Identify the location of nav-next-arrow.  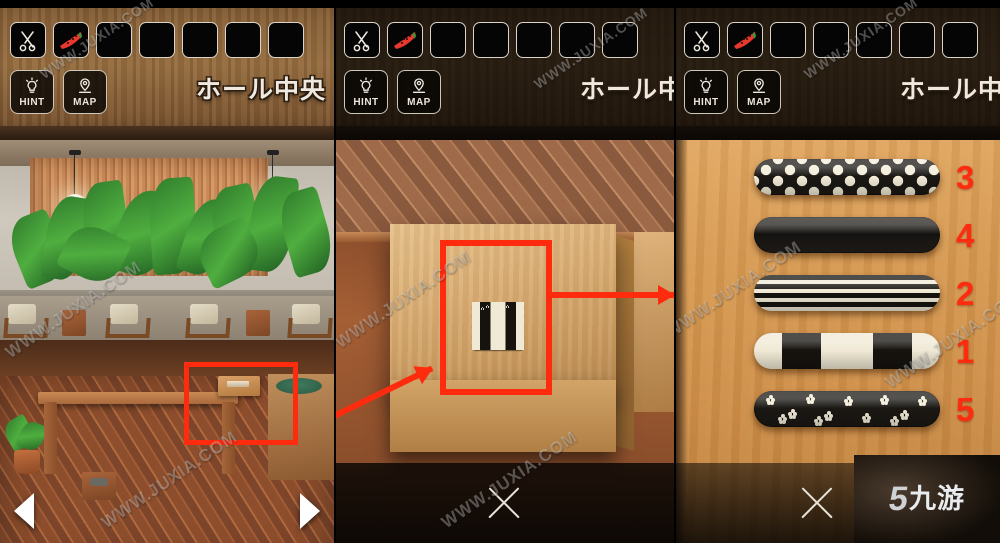
(310, 511).